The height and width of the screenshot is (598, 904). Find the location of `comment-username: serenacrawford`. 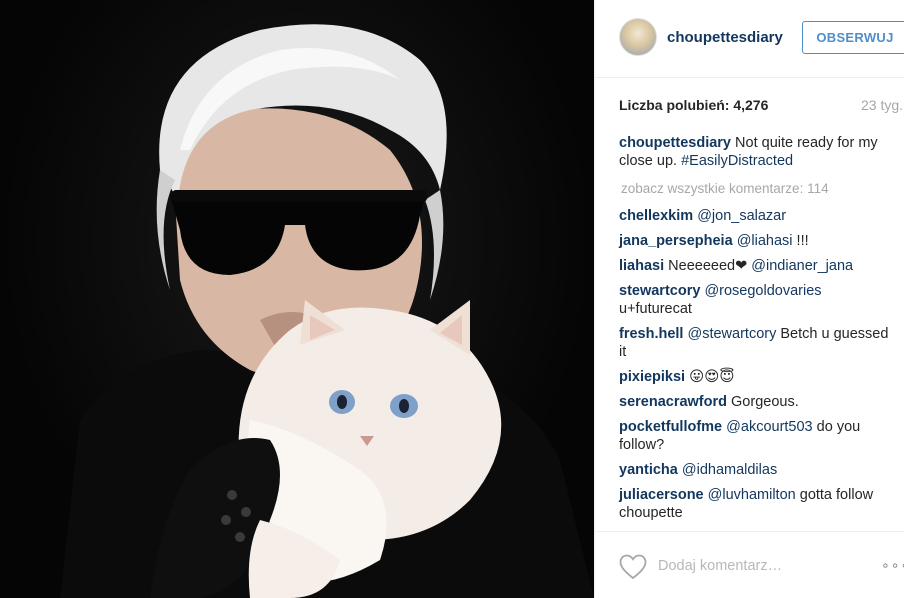

comment-username: serenacrawford is located at coordinates (673, 402).